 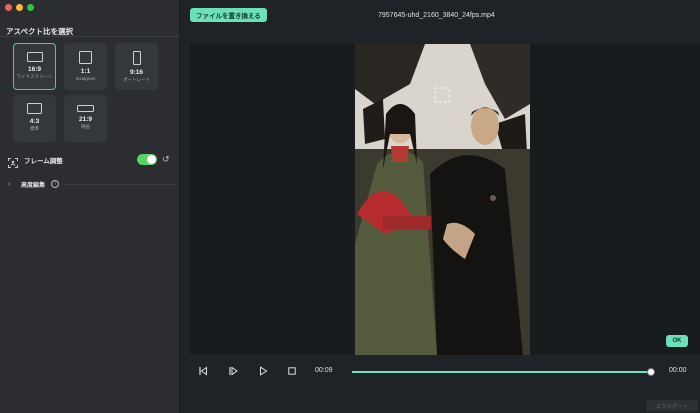 What do you see at coordinates (85, 71) in the screenshot?
I see `ratio-value: 1:1` at bounding box center [85, 71].